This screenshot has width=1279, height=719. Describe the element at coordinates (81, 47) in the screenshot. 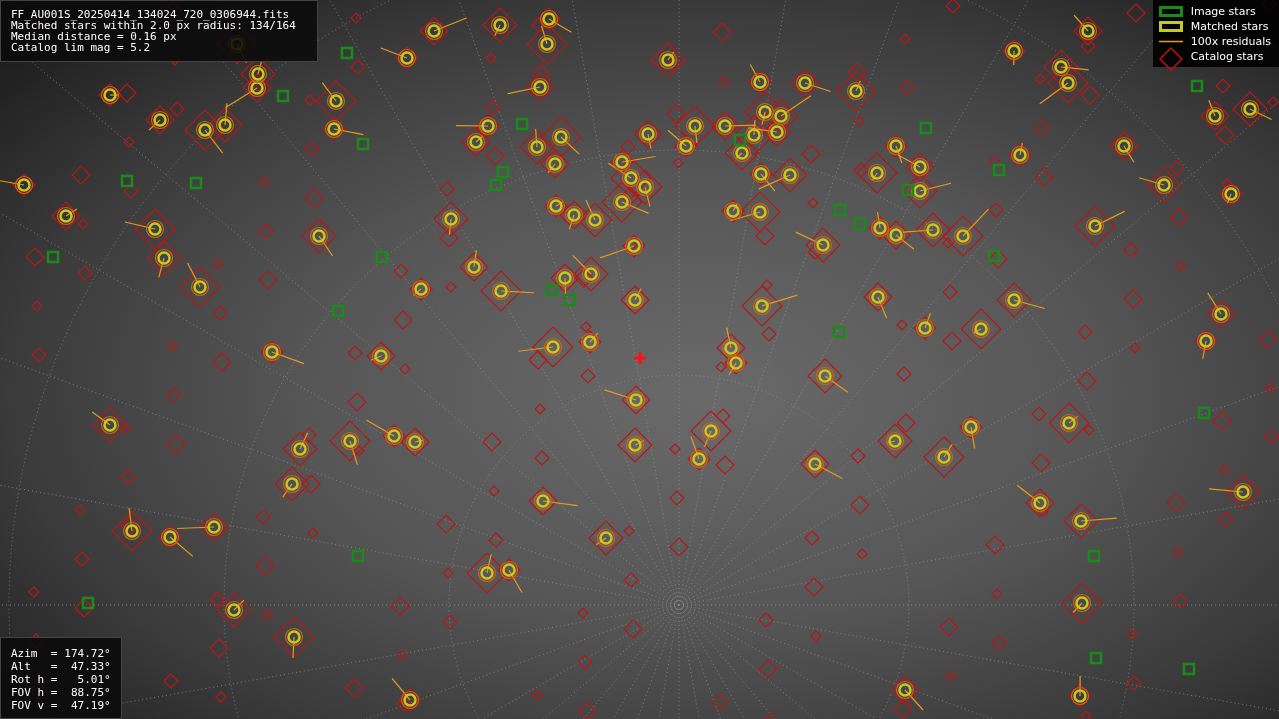

I see `info-text: Catalog lim mag = 5.2` at that location.